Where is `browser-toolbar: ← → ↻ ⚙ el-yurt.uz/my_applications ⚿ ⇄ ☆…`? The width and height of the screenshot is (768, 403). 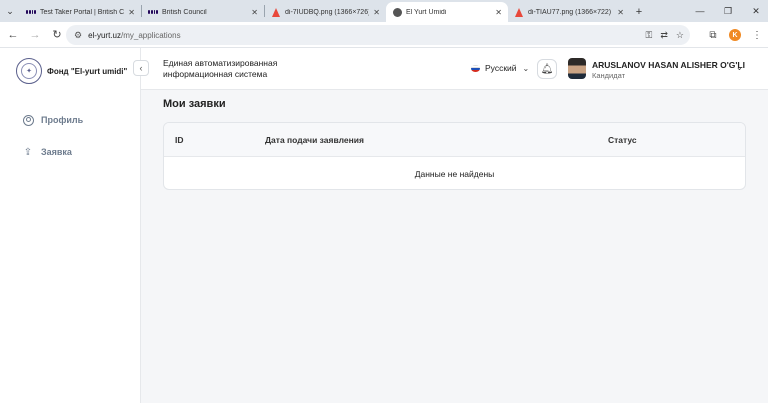 browser-toolbar: ← → ↻ ⚙ el-yurt.uz/my_applications ⚿ ⇄ ☆… is located at coordinates (384, 35).